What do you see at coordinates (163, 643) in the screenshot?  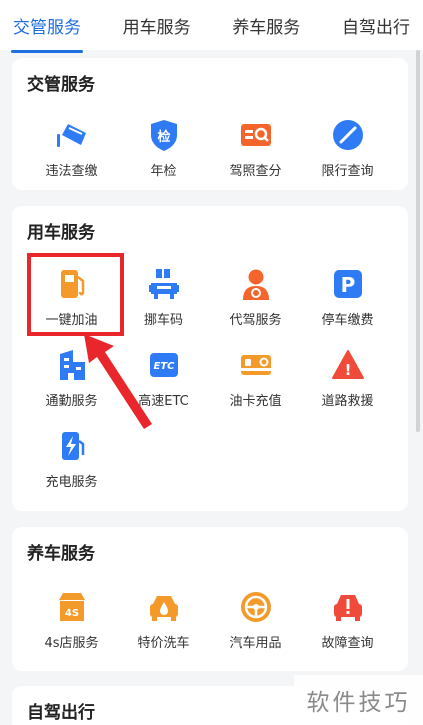 I see `discount-car-wash-label: 特价洗车` at bounding box center [163, 643].